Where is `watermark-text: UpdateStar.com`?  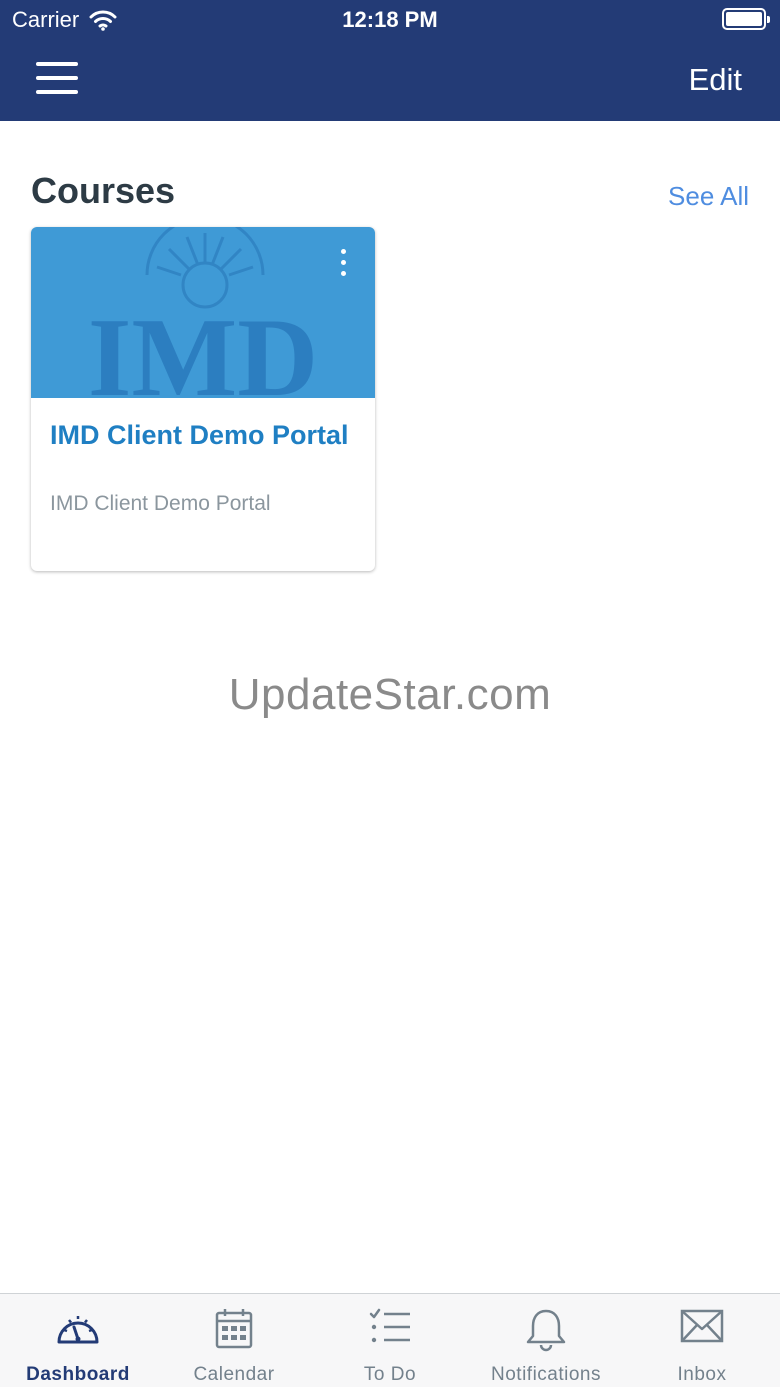
watermark-text: UpdateStar.com is located at coordinates (390, 694).